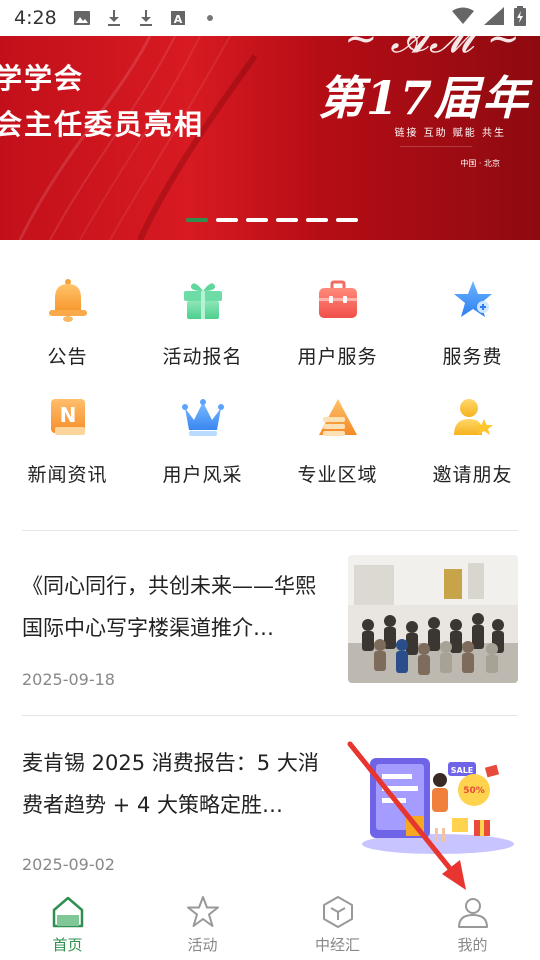  Describe the element at coordinates (433, 619) in the screenshot. I see `news-thumbnail` at that location.